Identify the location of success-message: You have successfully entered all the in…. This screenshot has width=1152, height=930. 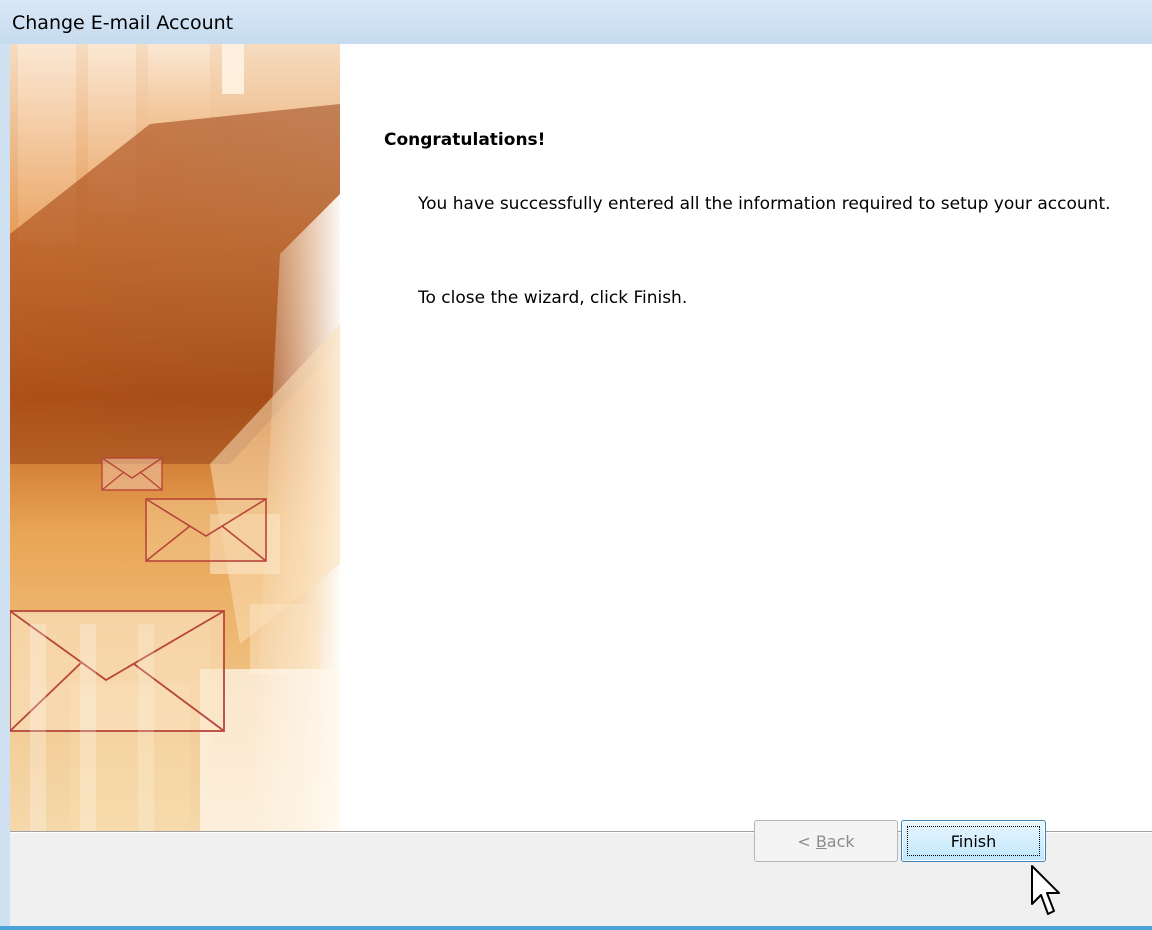
(764, 204).